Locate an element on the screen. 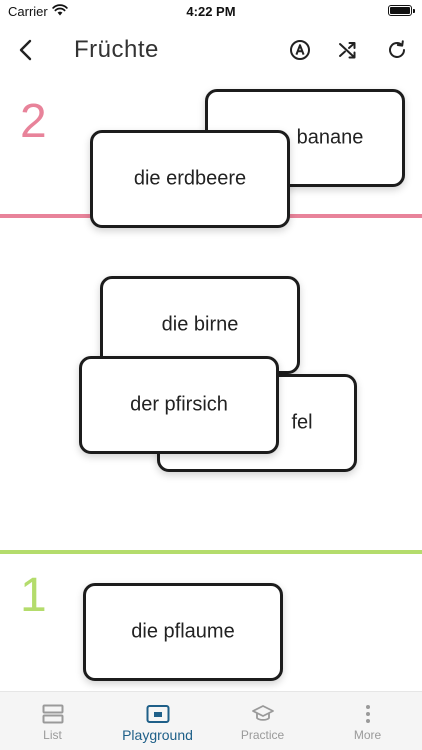 The height and width of the screenshot is (750, 422). reset-button is located at coordinates (397, 50).